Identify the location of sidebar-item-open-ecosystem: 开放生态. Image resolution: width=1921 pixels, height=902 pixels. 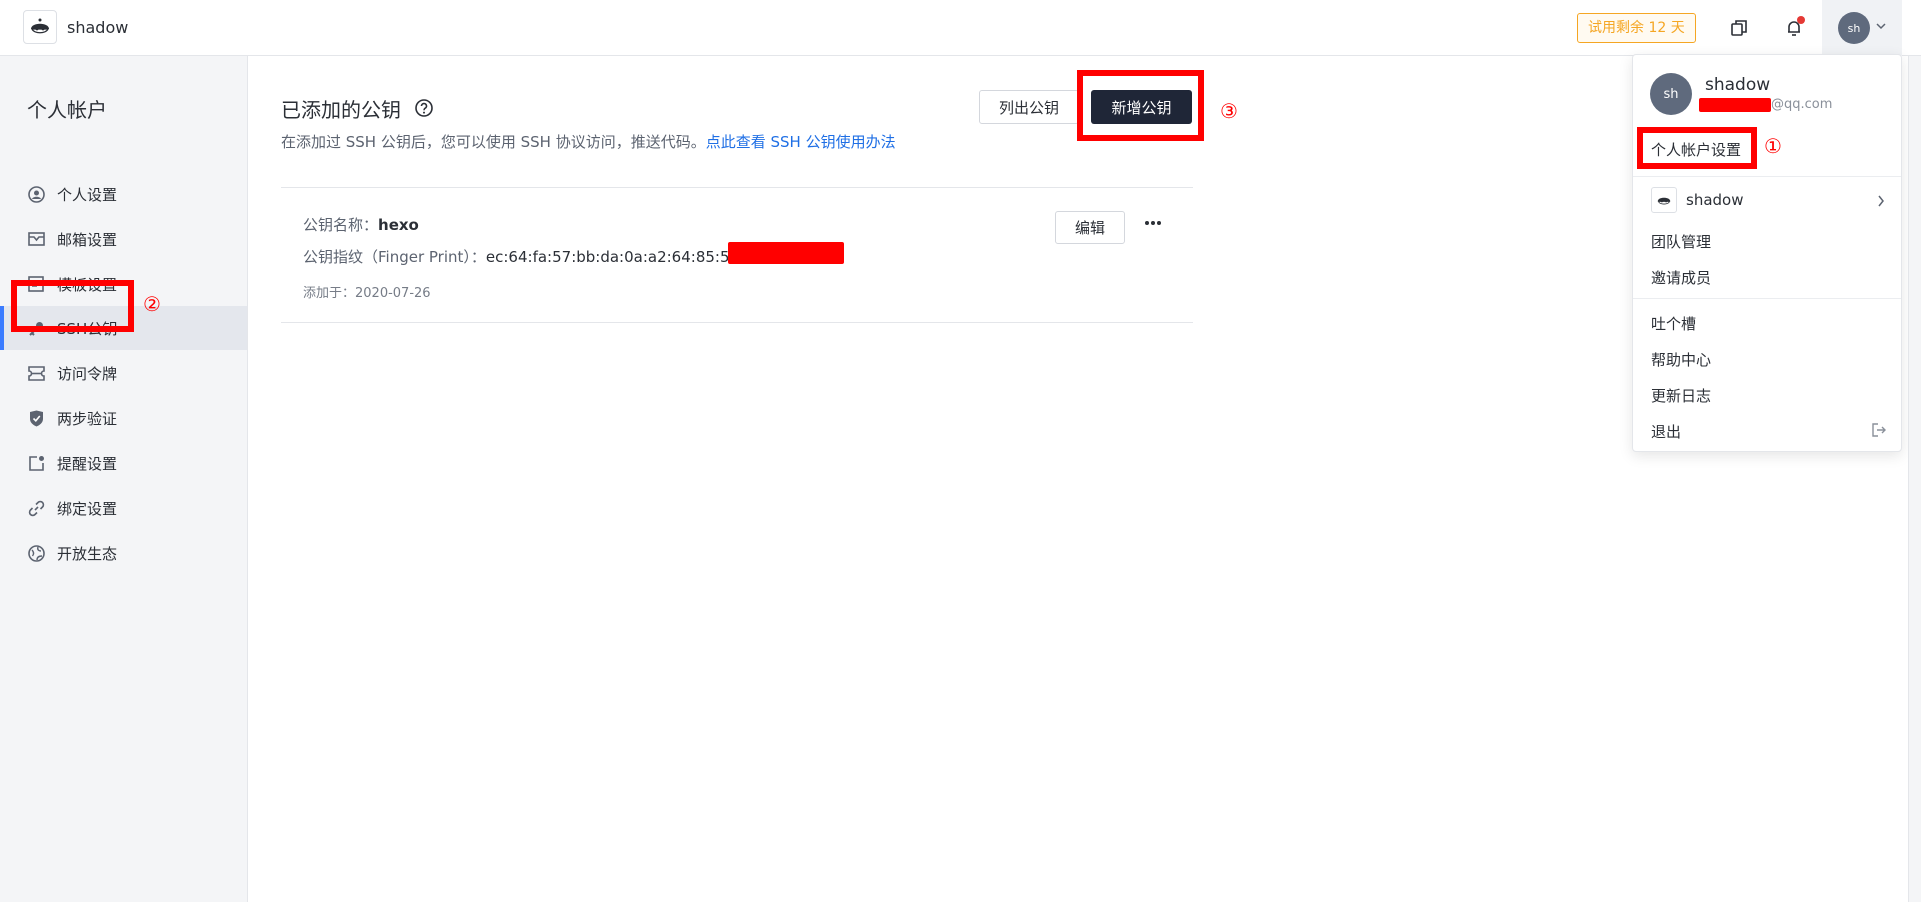
(123, 553).